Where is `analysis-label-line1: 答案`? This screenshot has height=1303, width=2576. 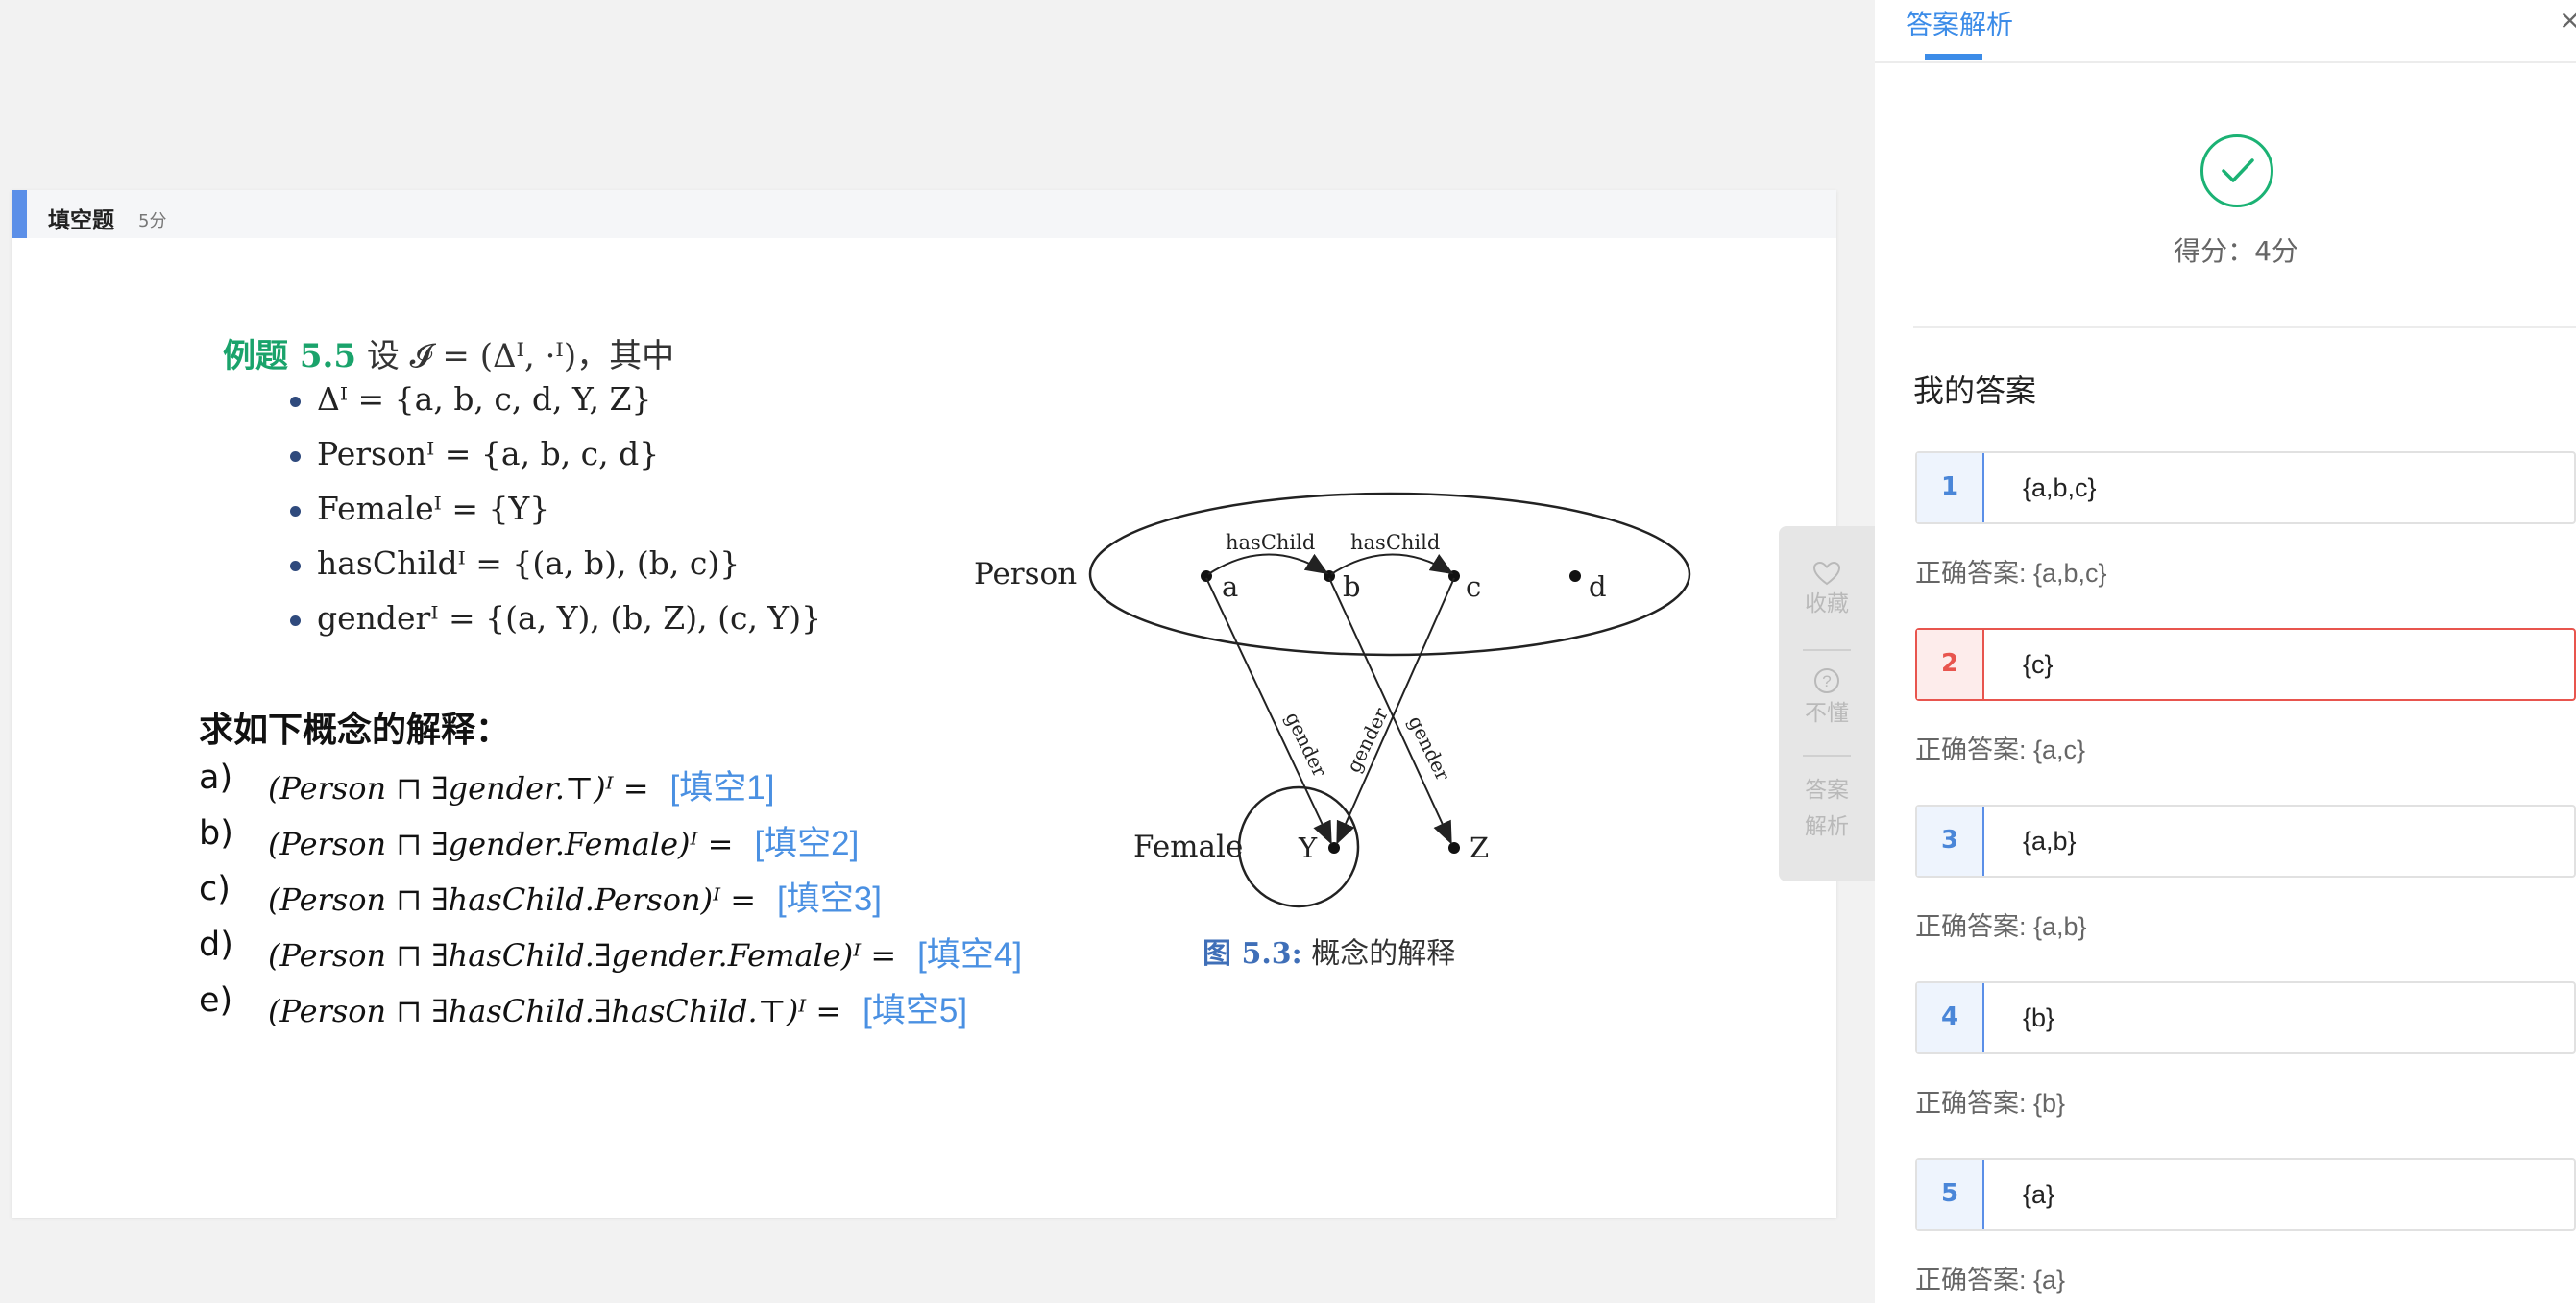
analysis-label-line1: 答案 is located at coordinates (1827, 790).